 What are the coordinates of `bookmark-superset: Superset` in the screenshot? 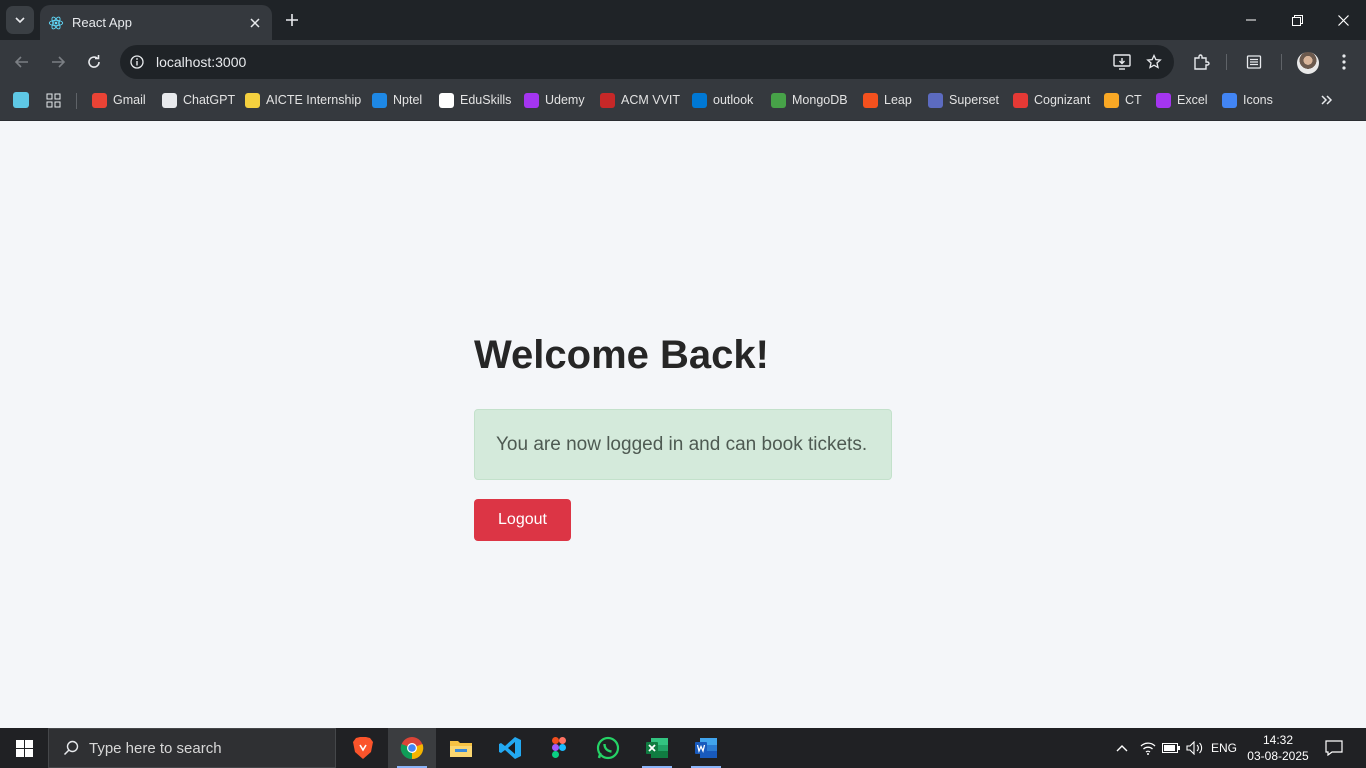 It's located at (963, 100).